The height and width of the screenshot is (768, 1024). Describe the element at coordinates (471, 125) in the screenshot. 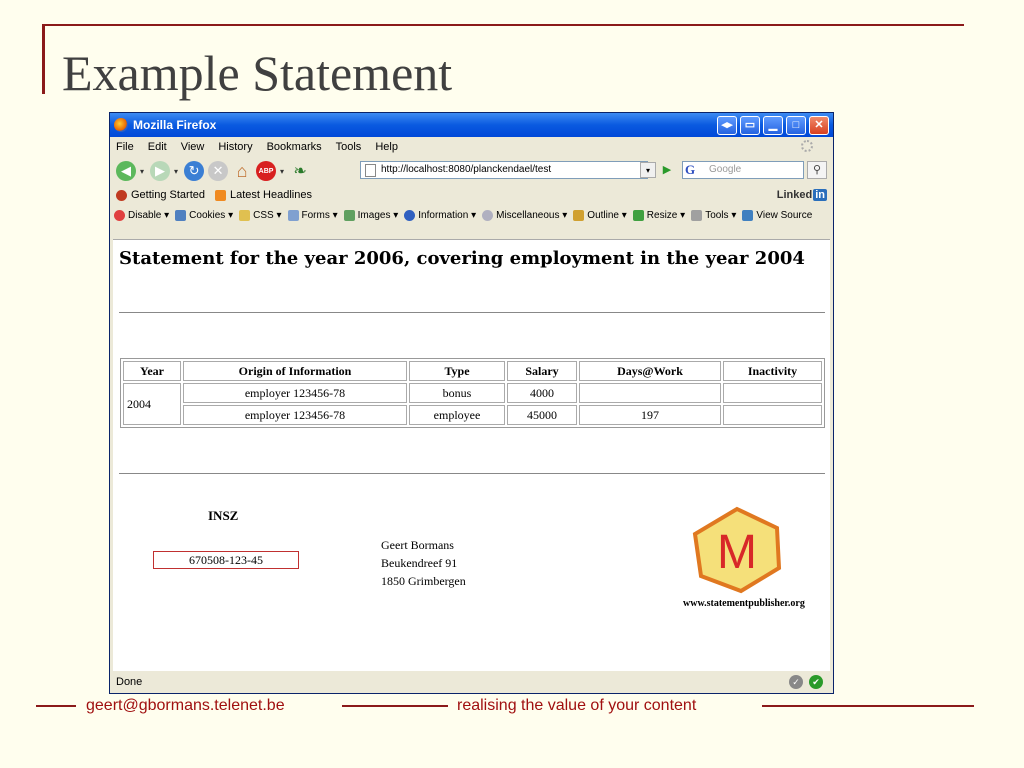

I see `title-bar: Mozilla Firefox ◂▸ ▭ ▁ □ ✕` at that location.